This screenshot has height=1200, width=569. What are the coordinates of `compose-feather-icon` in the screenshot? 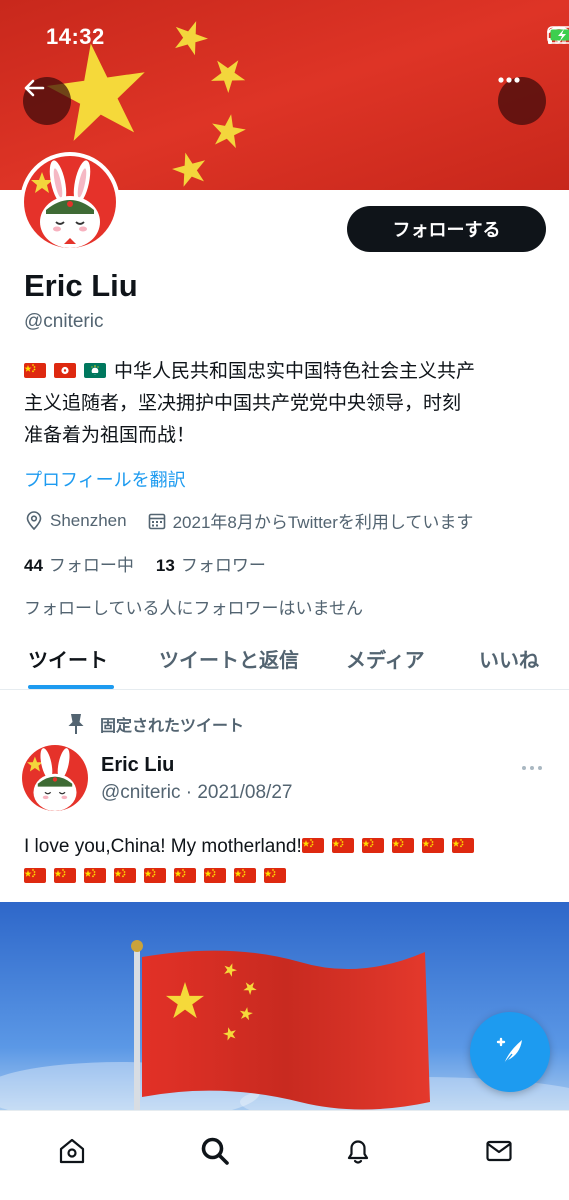 It's located at (509, 1051).